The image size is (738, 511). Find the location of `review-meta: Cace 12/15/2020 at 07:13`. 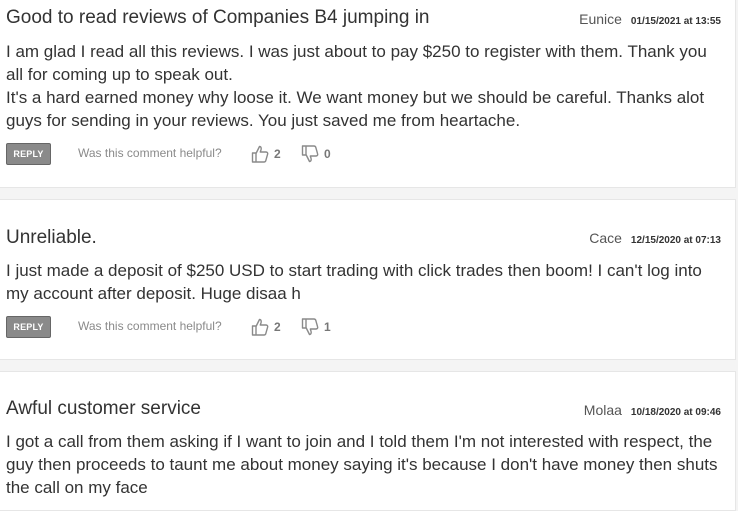

review-meta: Cace 12/15/2020 at 07:13 is located at coordinates (655, 239).